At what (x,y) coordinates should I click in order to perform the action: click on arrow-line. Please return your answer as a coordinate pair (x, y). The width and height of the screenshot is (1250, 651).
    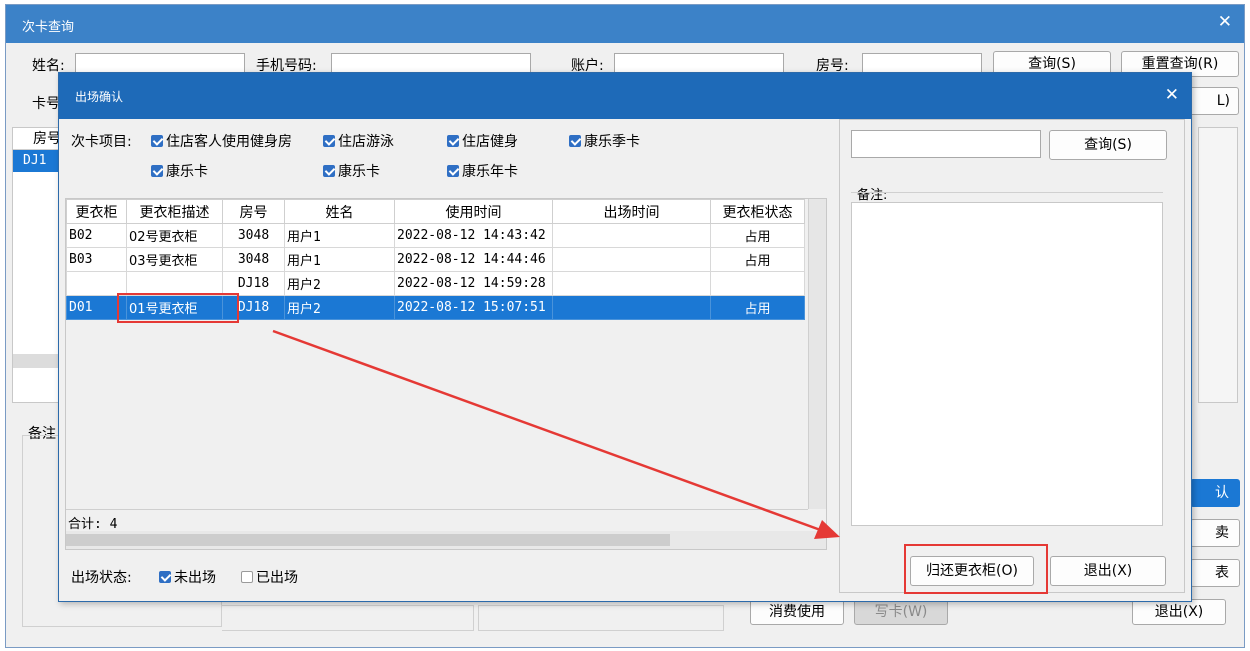
    Looking at the image, I should click on (549, 431).